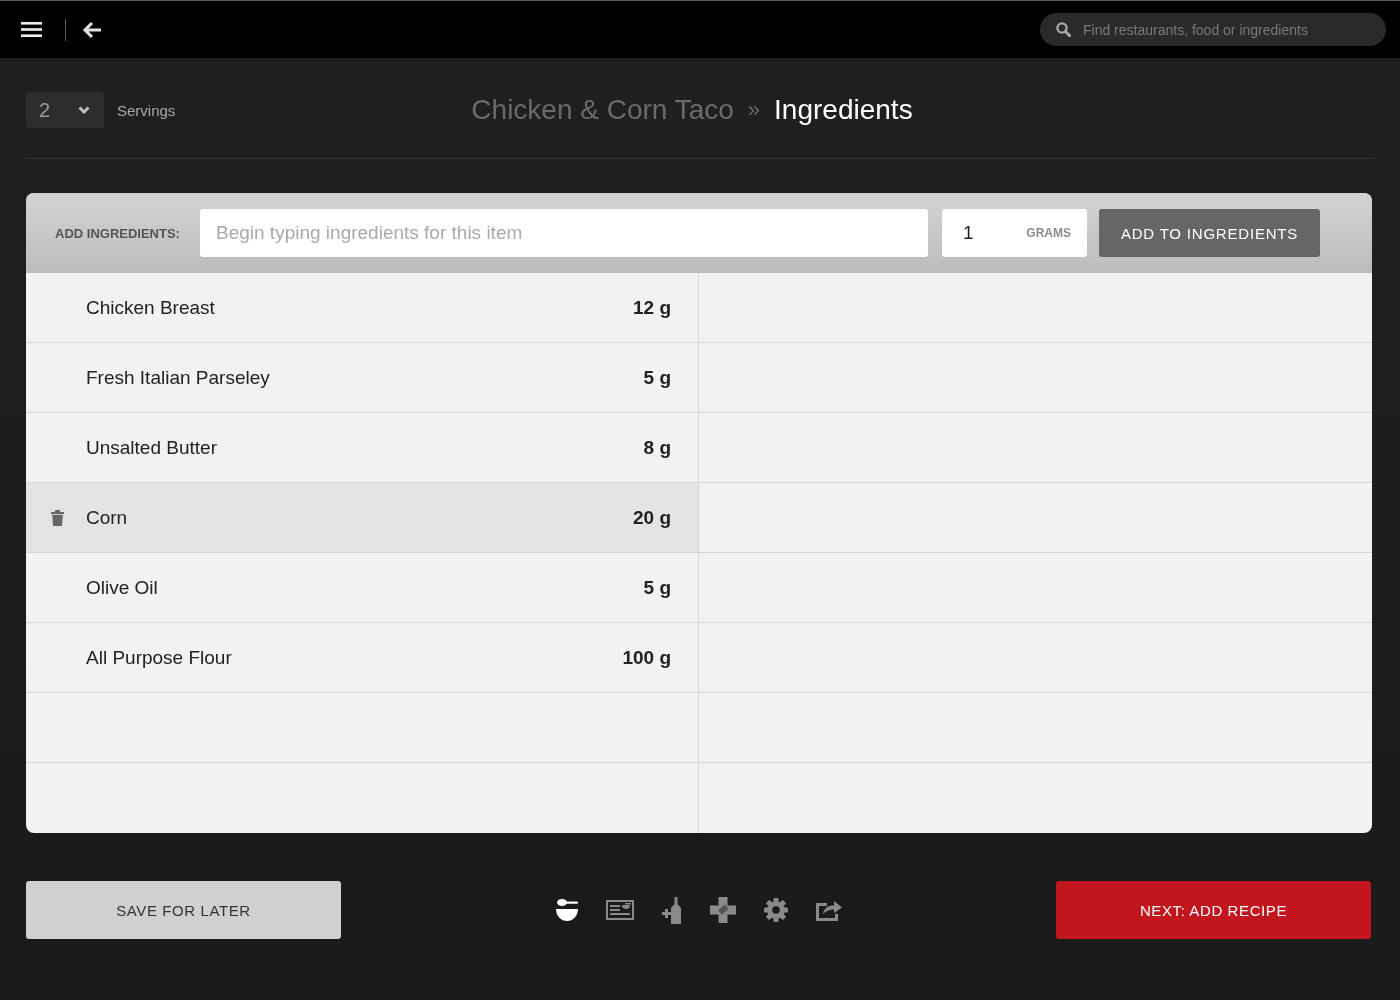  I want to click on servings-select: 2, so click(65, 110).